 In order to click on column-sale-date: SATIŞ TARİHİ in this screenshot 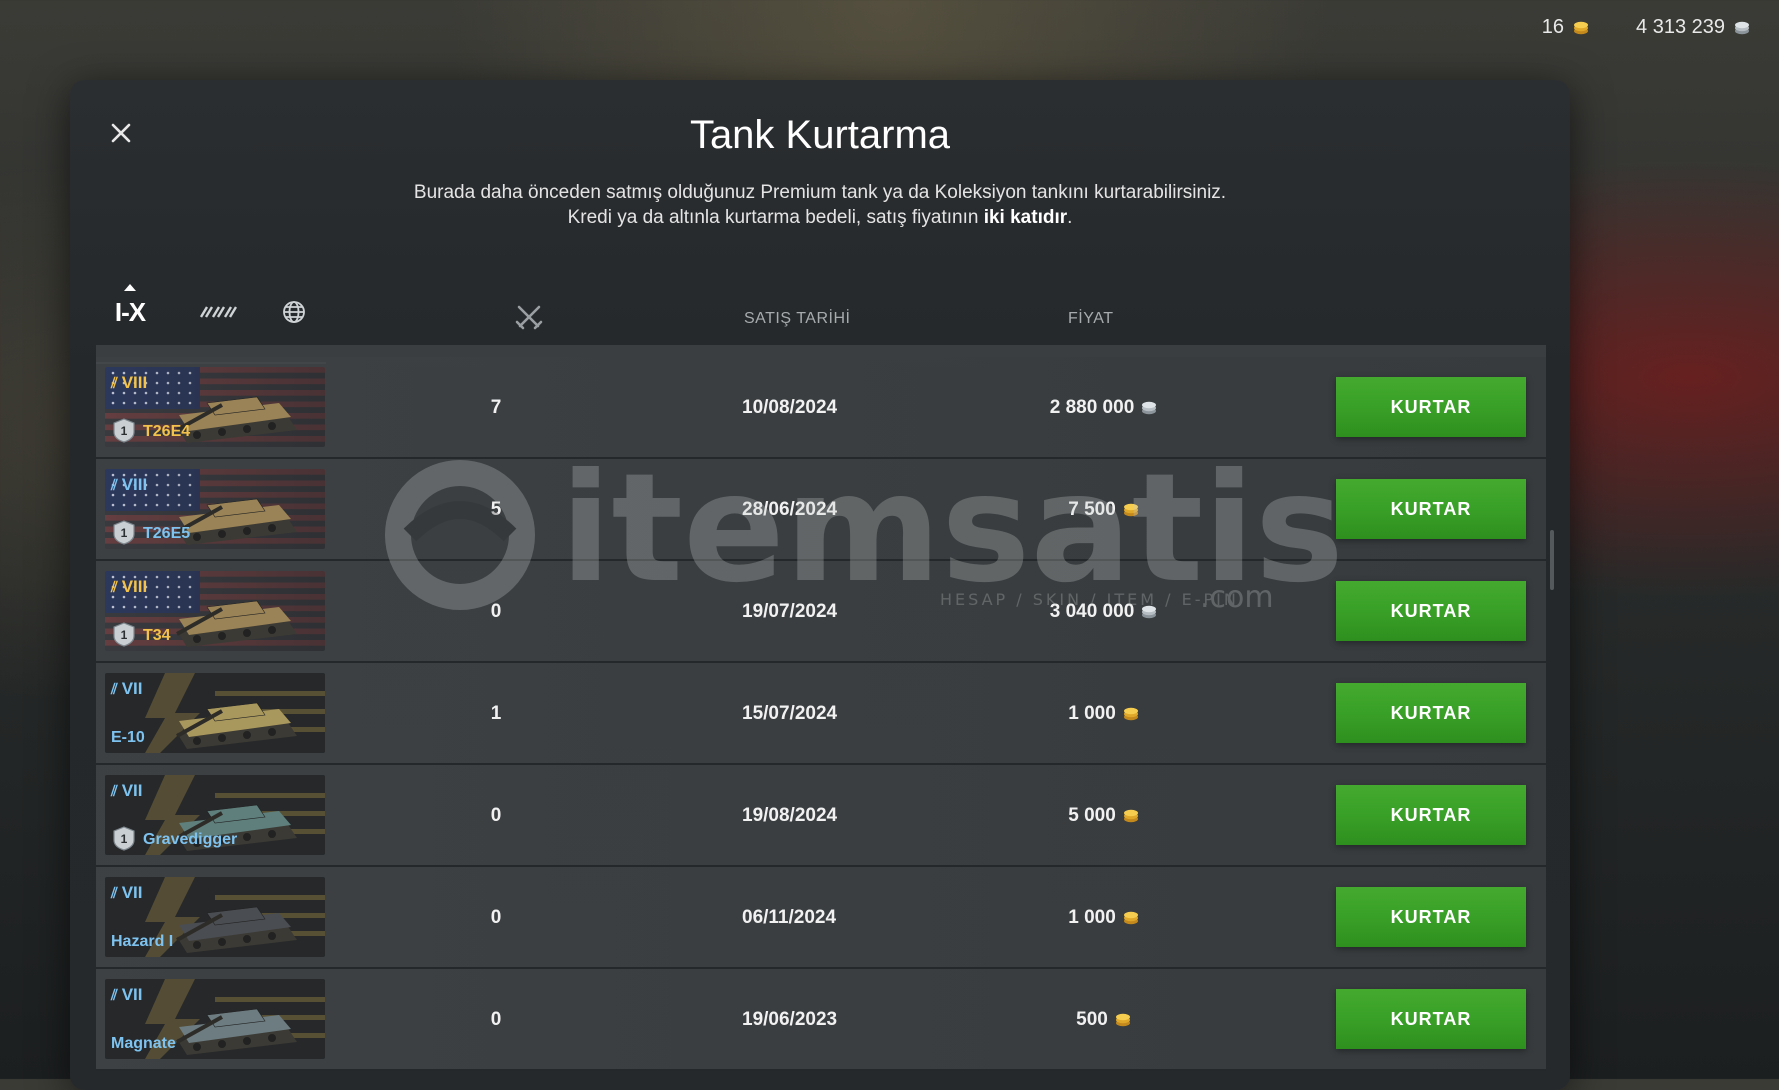, I will do `click(797, 319)`.